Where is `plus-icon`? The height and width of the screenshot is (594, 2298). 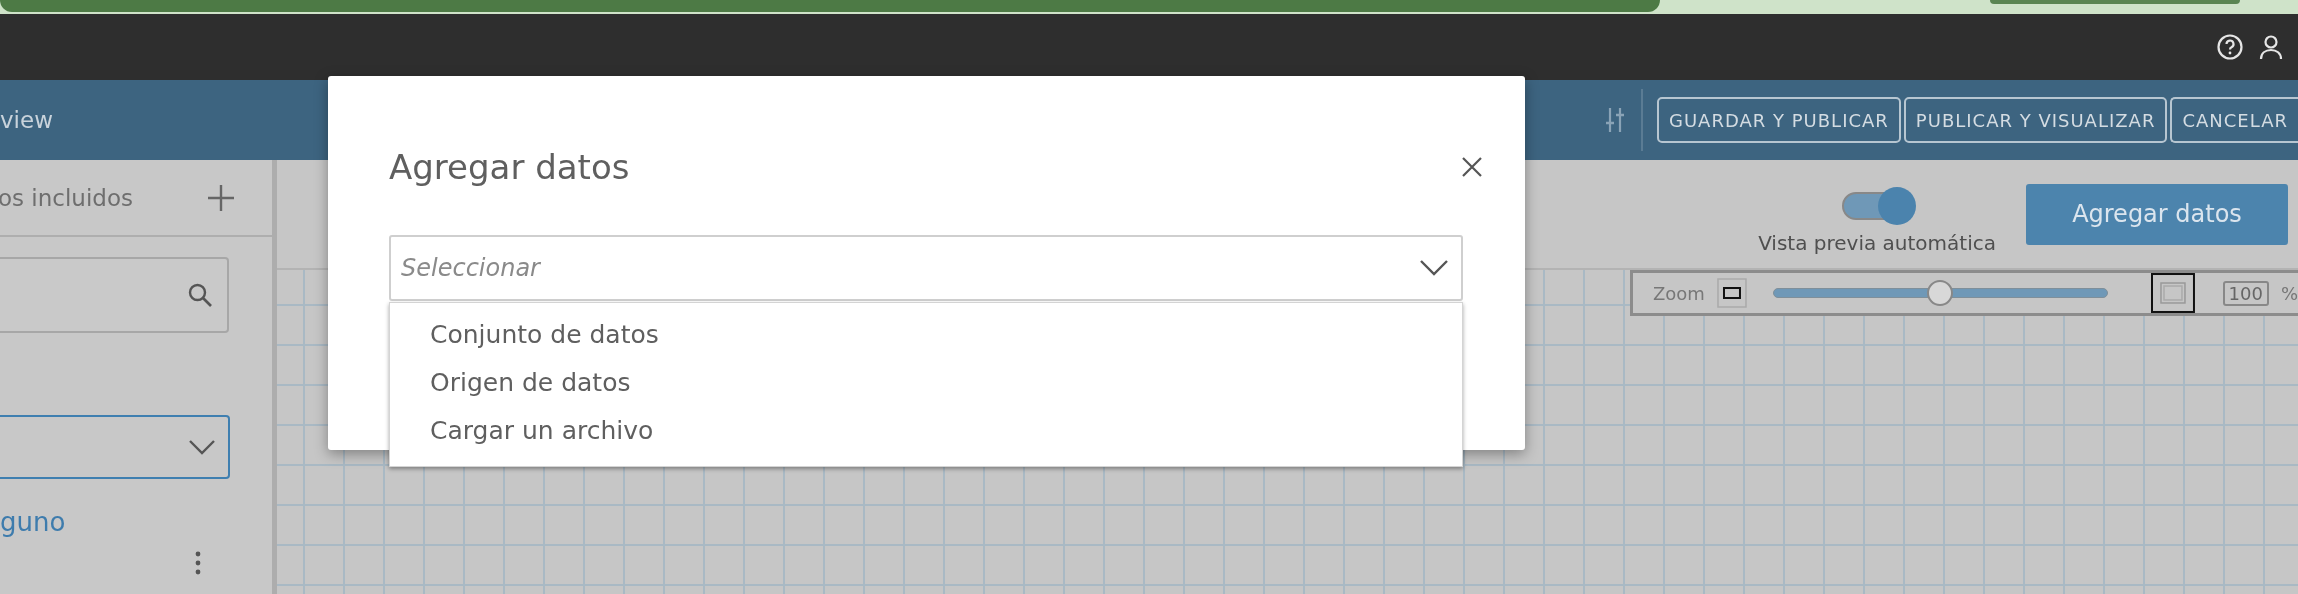
plus-icon is located at coordinates (221, 197).